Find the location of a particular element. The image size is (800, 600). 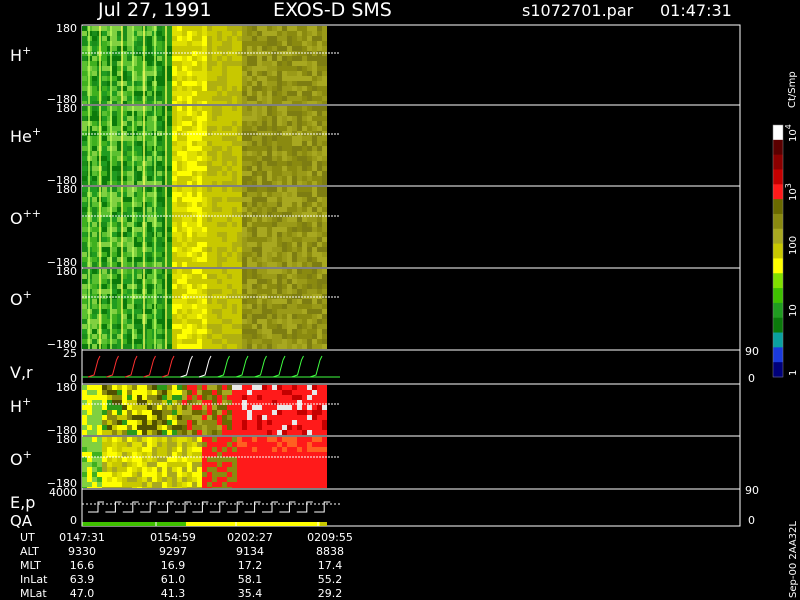

colorbar-tick: 1 is located at coordinates (793, 373).